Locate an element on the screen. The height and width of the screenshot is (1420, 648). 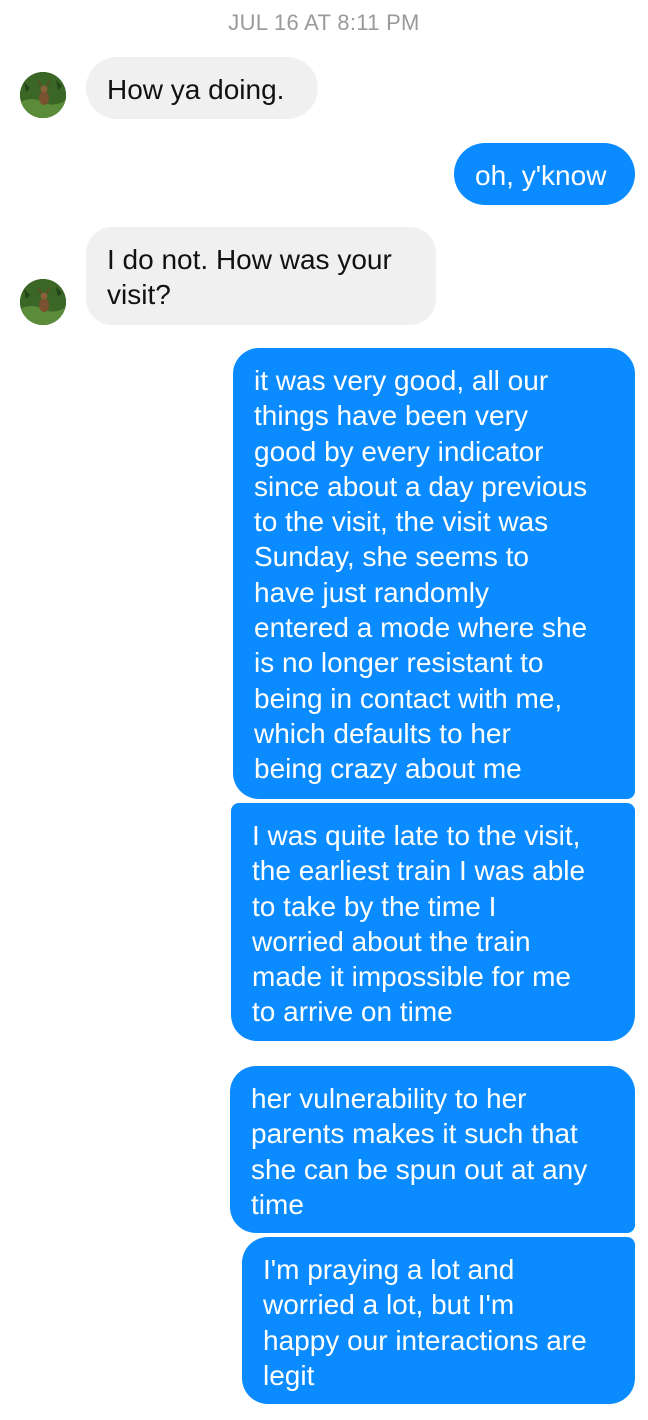
message-text: which defaults to her is located at coordinates (382, 733).